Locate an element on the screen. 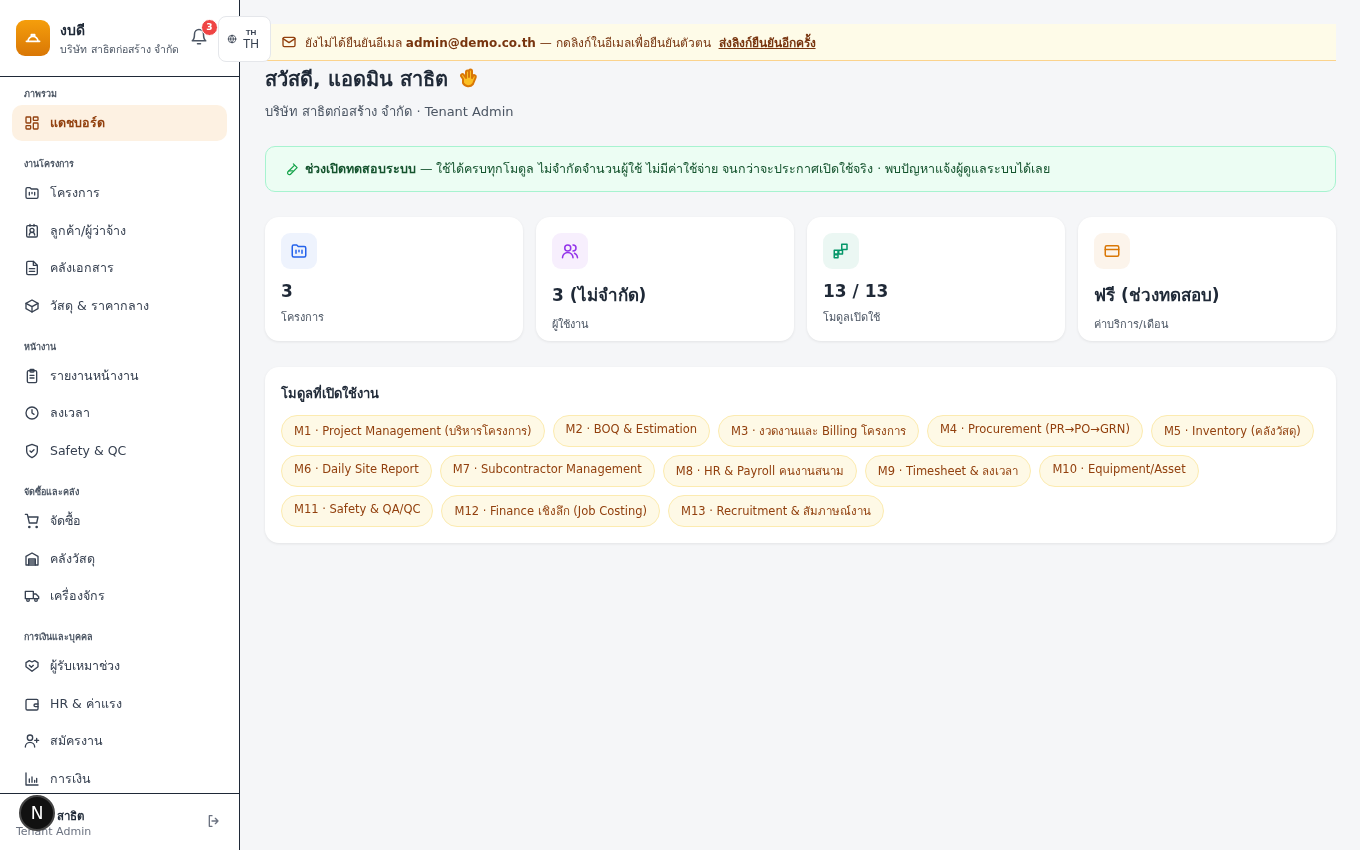  company-name: บริษัท สาธิตก่อสร้าง จำกัด is located at coordinates (119, 49).